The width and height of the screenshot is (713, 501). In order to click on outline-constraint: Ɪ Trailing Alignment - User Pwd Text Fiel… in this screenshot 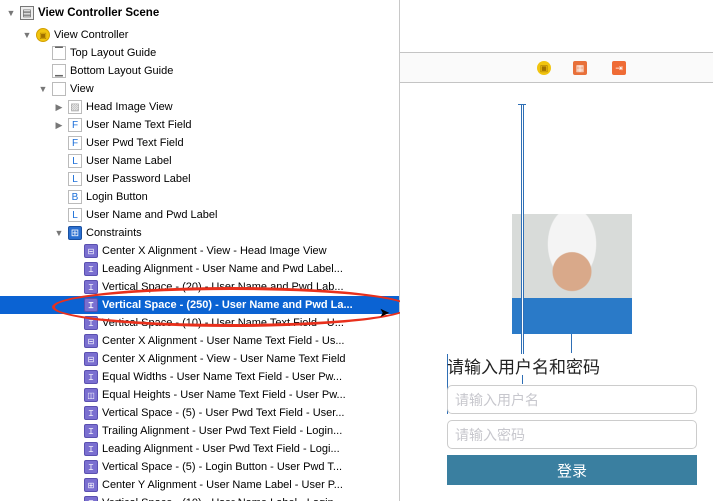, I will do `click(199, 431)`.